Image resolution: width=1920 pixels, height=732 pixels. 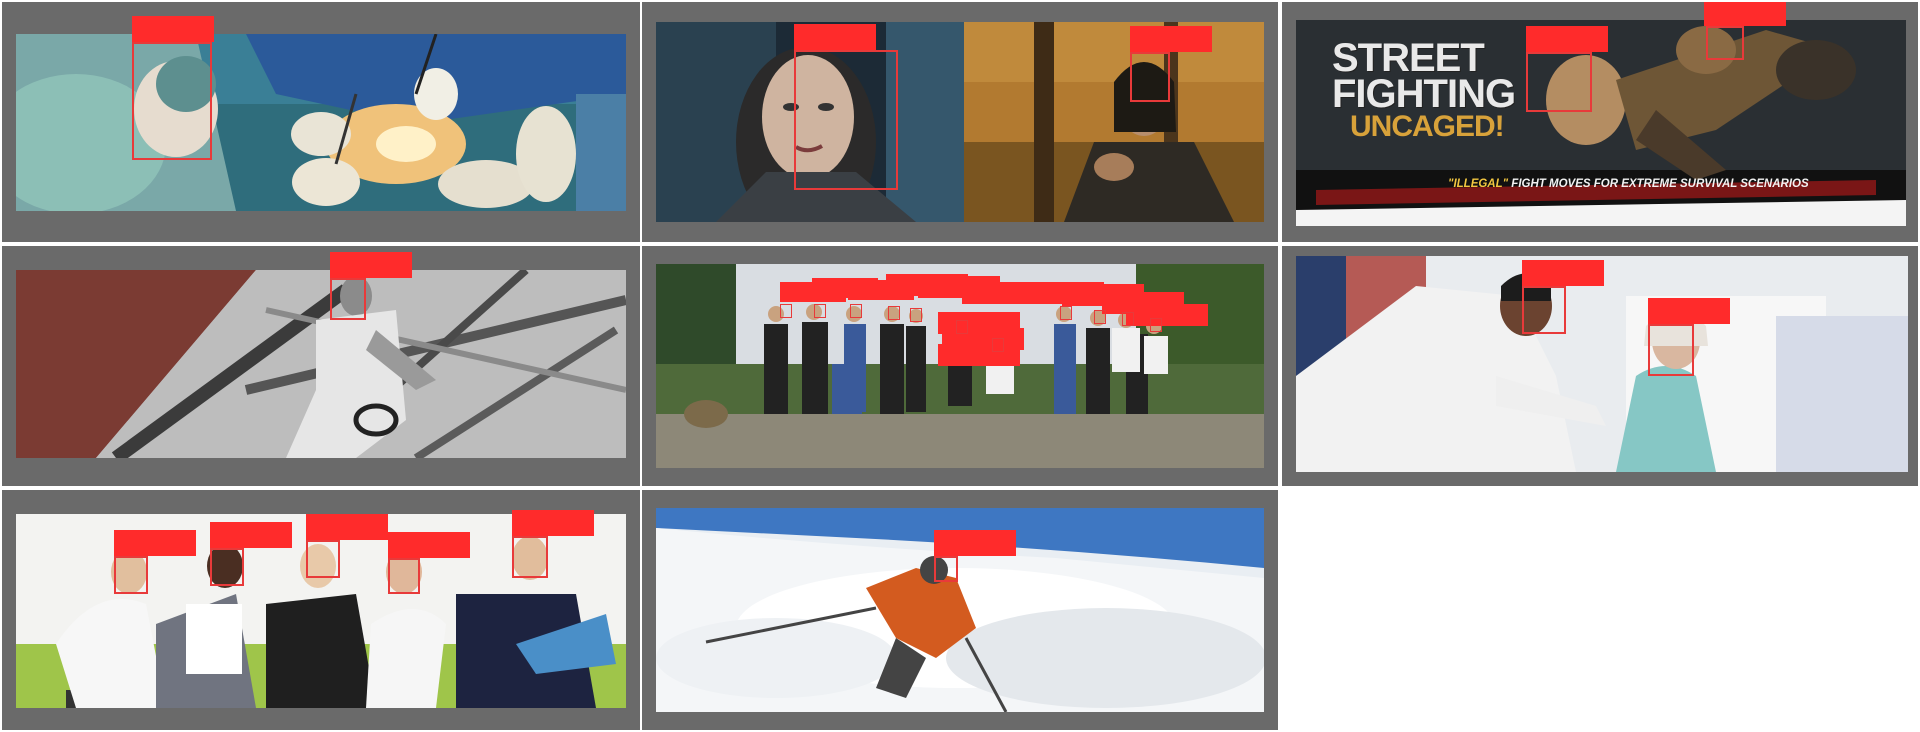 I want to click on tile-attic-athlete, so click(x=321, y=366).